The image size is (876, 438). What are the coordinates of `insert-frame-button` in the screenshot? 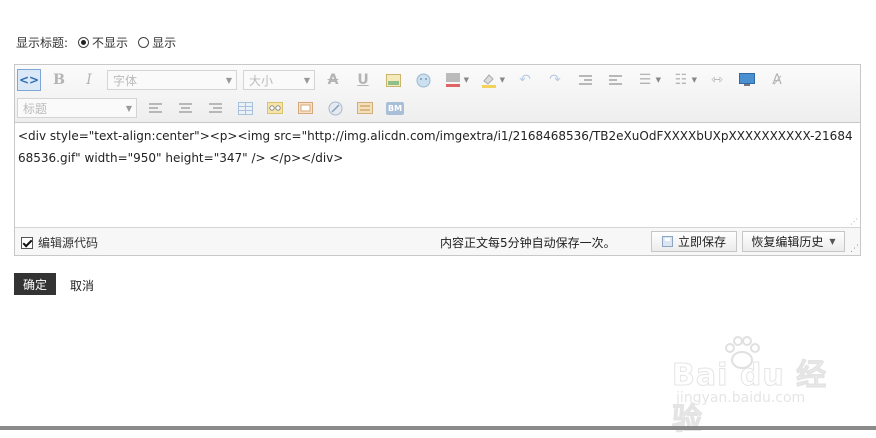 It's located at (305, 108).